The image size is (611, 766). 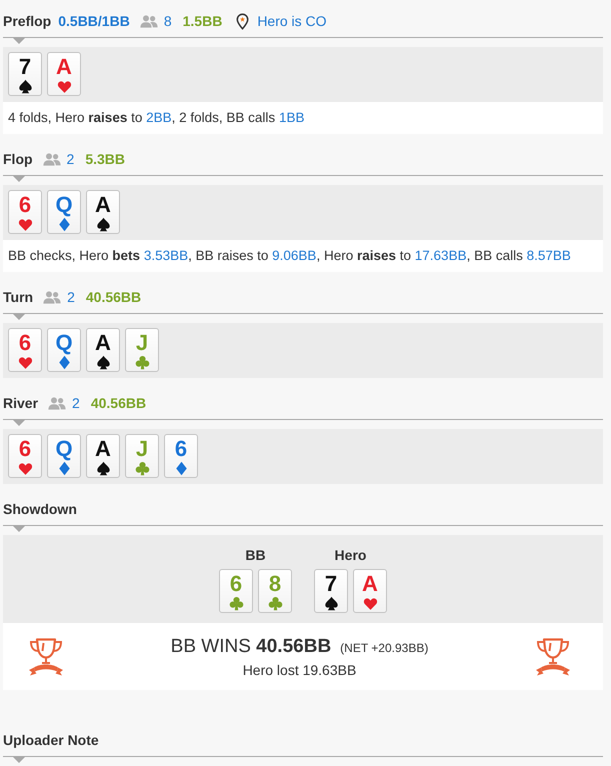 What do you see at coordinates (18, 159) in the screenshot?
I see `street-title: Flop` at bounding box center [18, 159].